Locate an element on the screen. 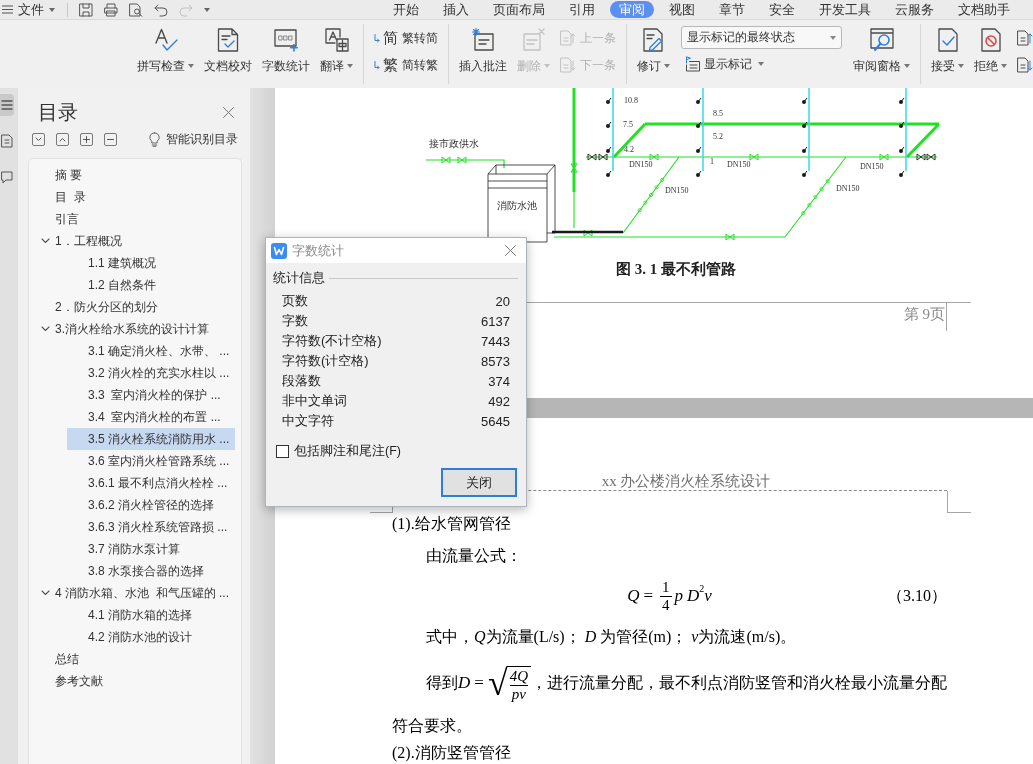 The image size is (1033, 764). toc-item: 1．工程概况 is located at coordinates (134, 241).